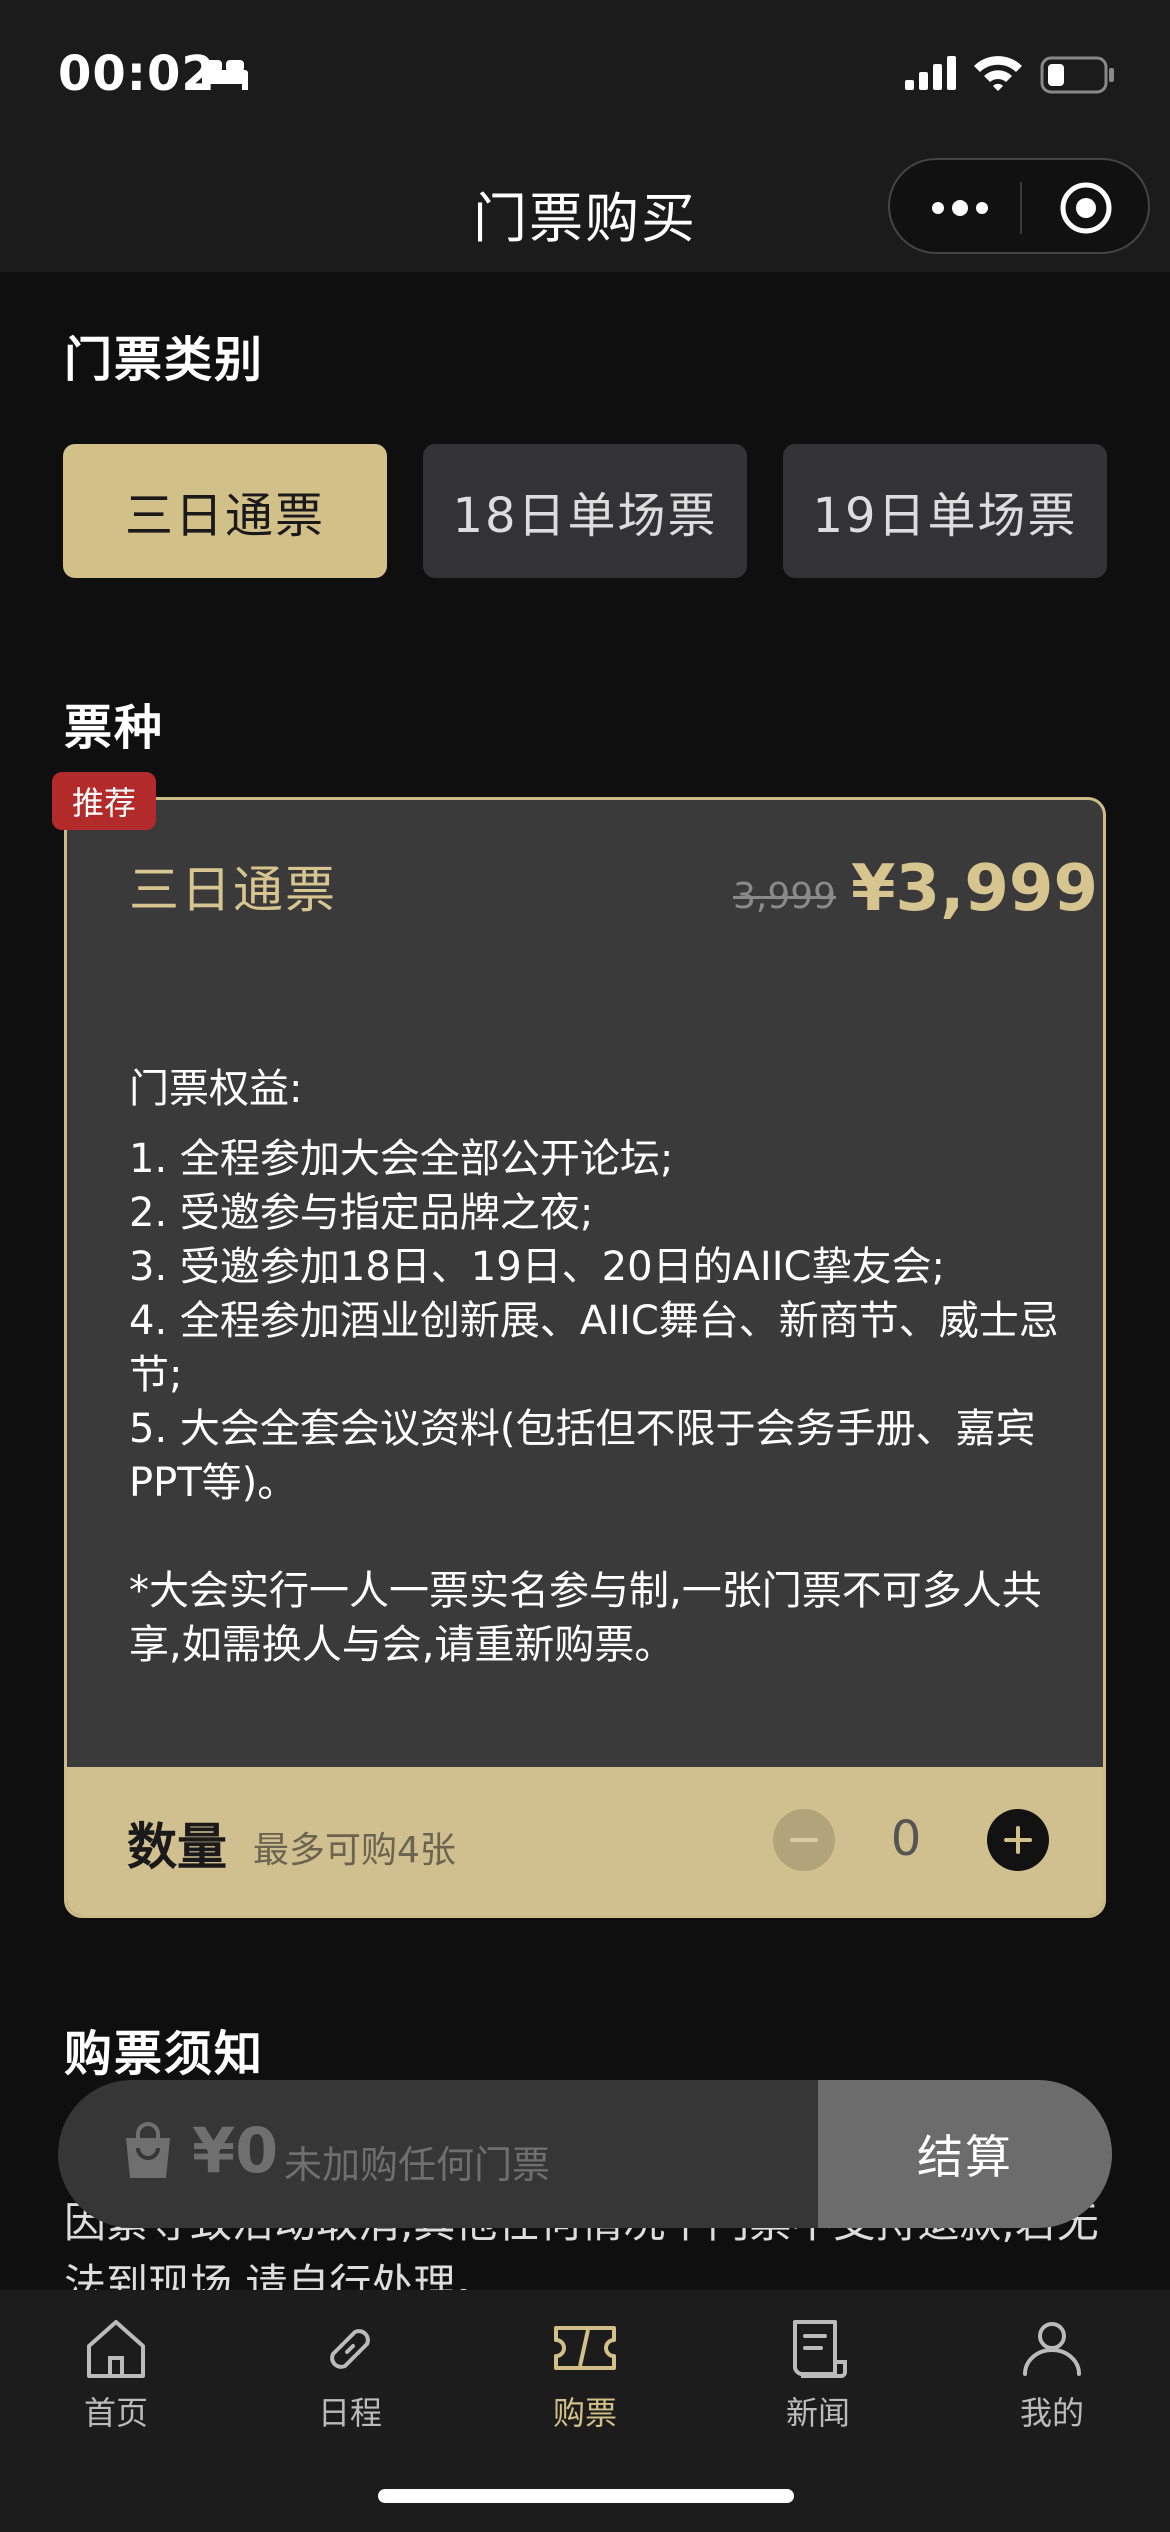  I want to click on user-icon, so click(1052, 2349).